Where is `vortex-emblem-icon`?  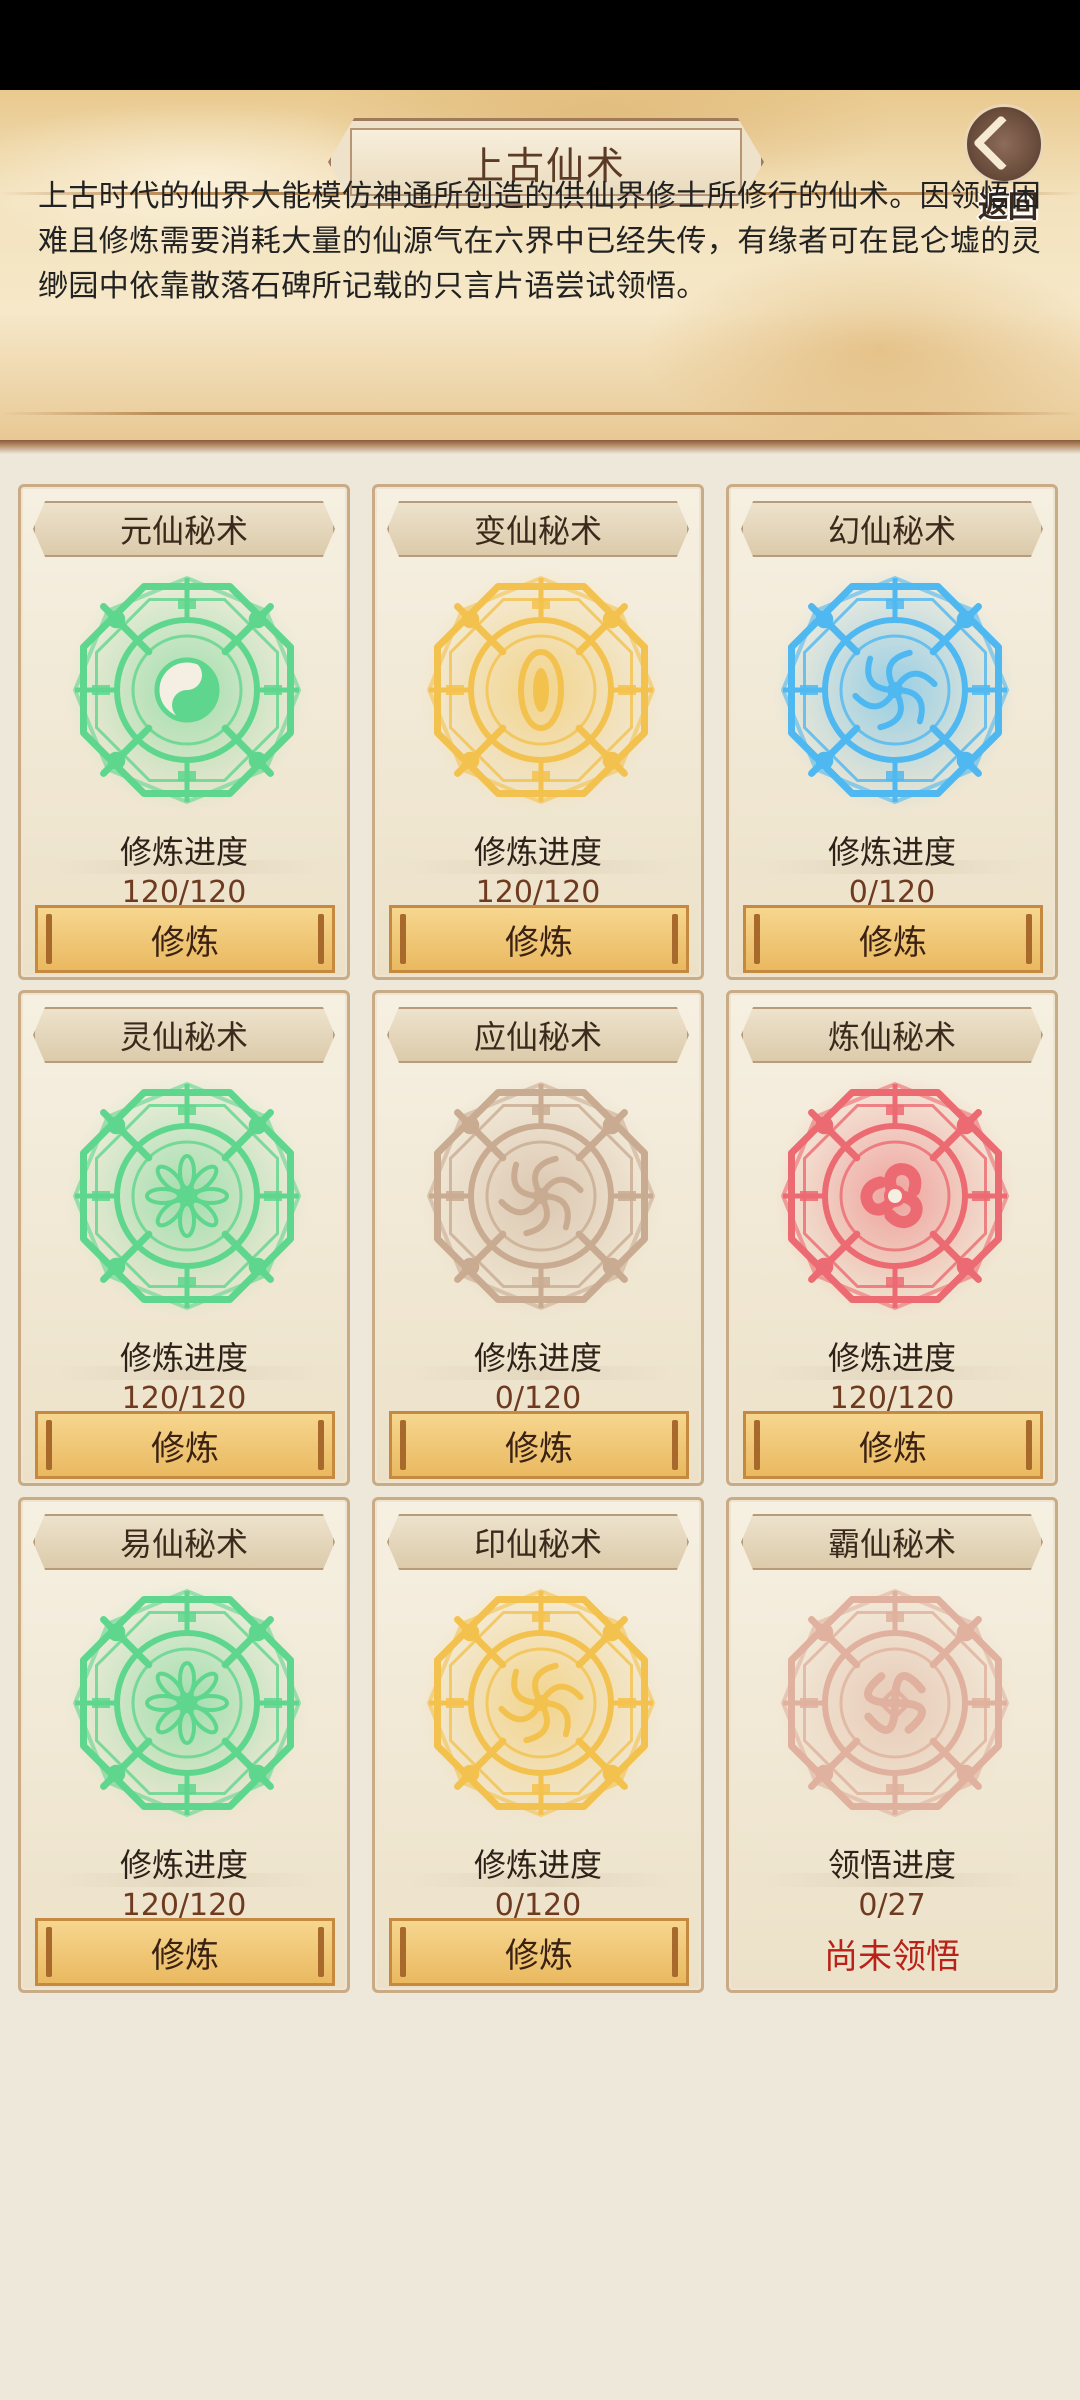
vortex-emblem-icon is located at coordinates (895, 690).